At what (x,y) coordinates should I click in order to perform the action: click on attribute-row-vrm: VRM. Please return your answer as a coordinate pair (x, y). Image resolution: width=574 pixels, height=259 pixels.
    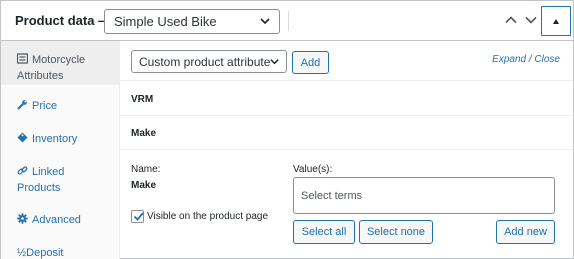
    Looking at the image, I should click on (346, 99).